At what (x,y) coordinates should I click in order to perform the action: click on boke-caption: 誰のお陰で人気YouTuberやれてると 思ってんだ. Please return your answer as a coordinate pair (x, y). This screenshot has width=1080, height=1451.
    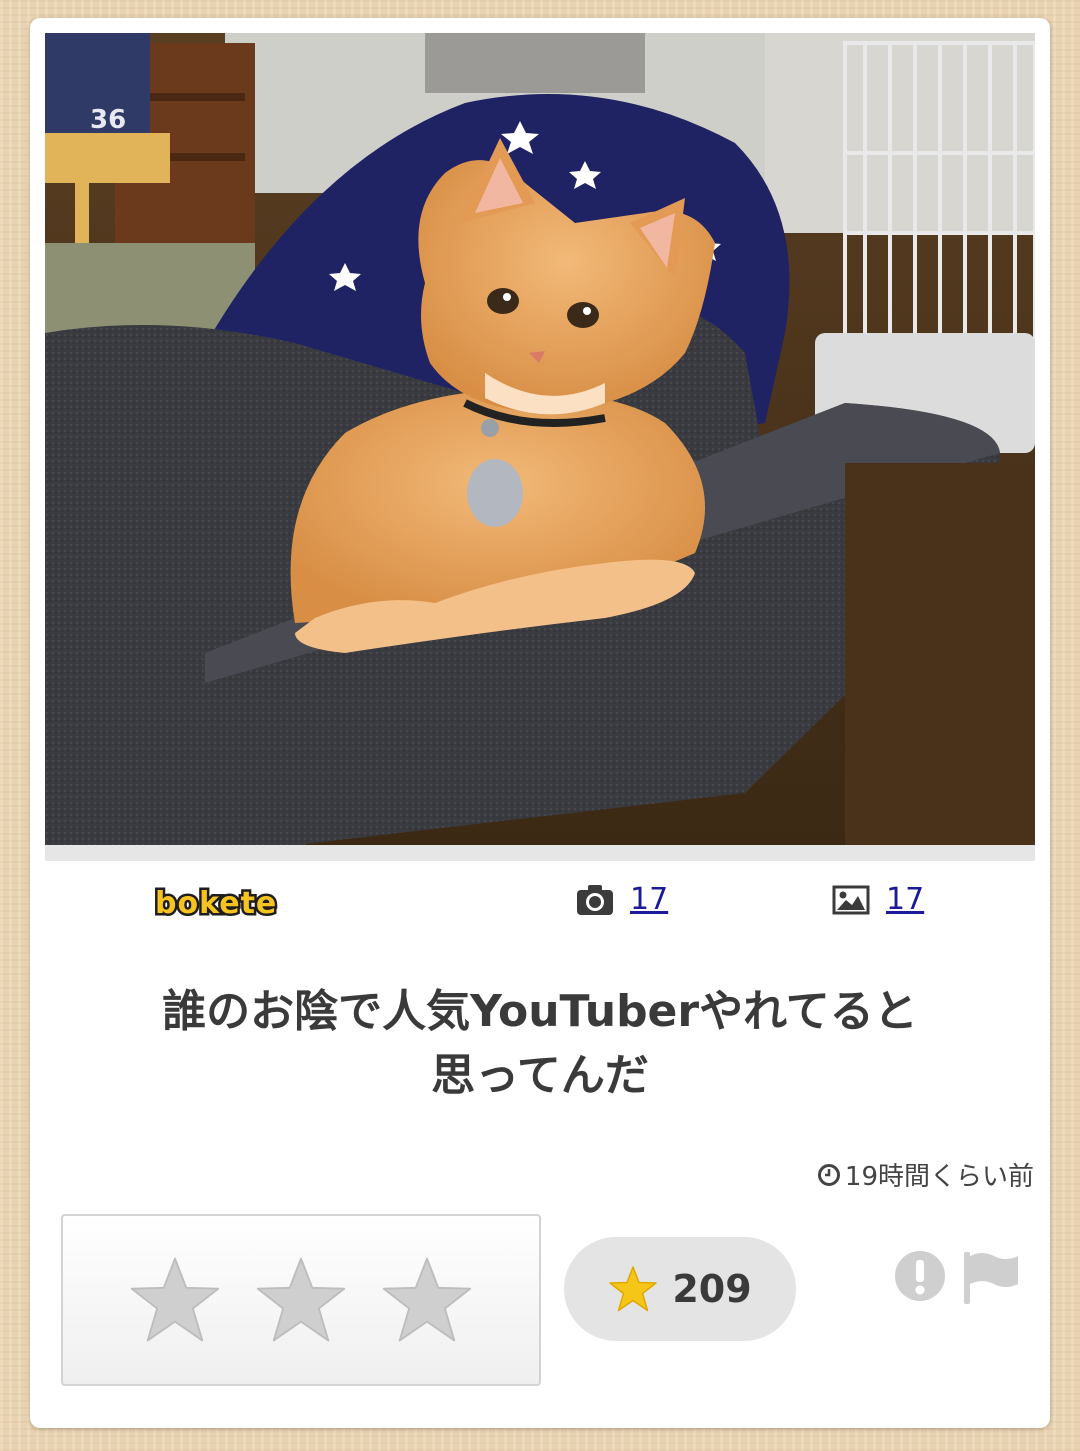
    Looking at the image, I should click on (540, 1044).